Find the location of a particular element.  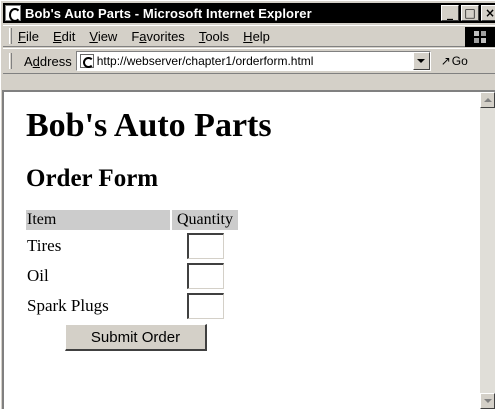

go-button: ↗ Go is located at coordinates (454, 61).